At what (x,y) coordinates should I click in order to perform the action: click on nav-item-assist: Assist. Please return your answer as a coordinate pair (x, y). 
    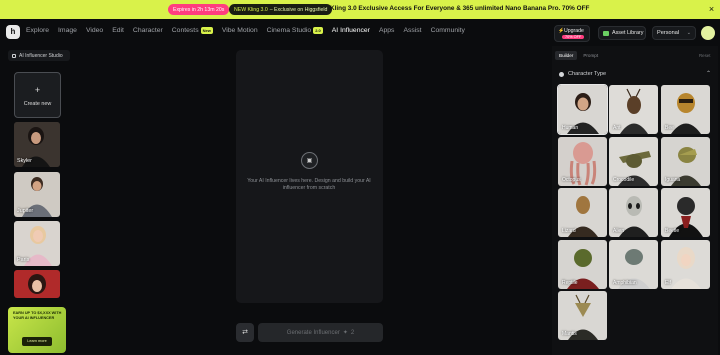
    Looking at the image, I should click on (412, 30).